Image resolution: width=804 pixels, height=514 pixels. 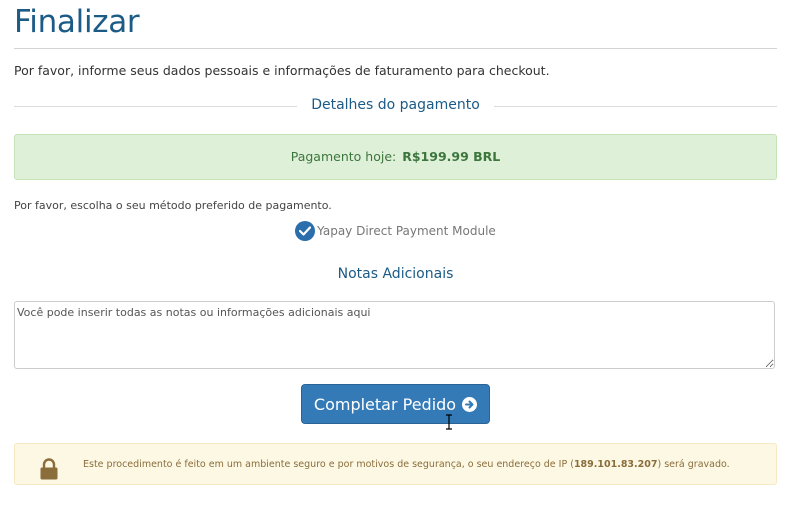 What do you see at coordinates (449, 422) in the screenshot?
I see `text-cursor-icon` at bounding box center [449, 422].